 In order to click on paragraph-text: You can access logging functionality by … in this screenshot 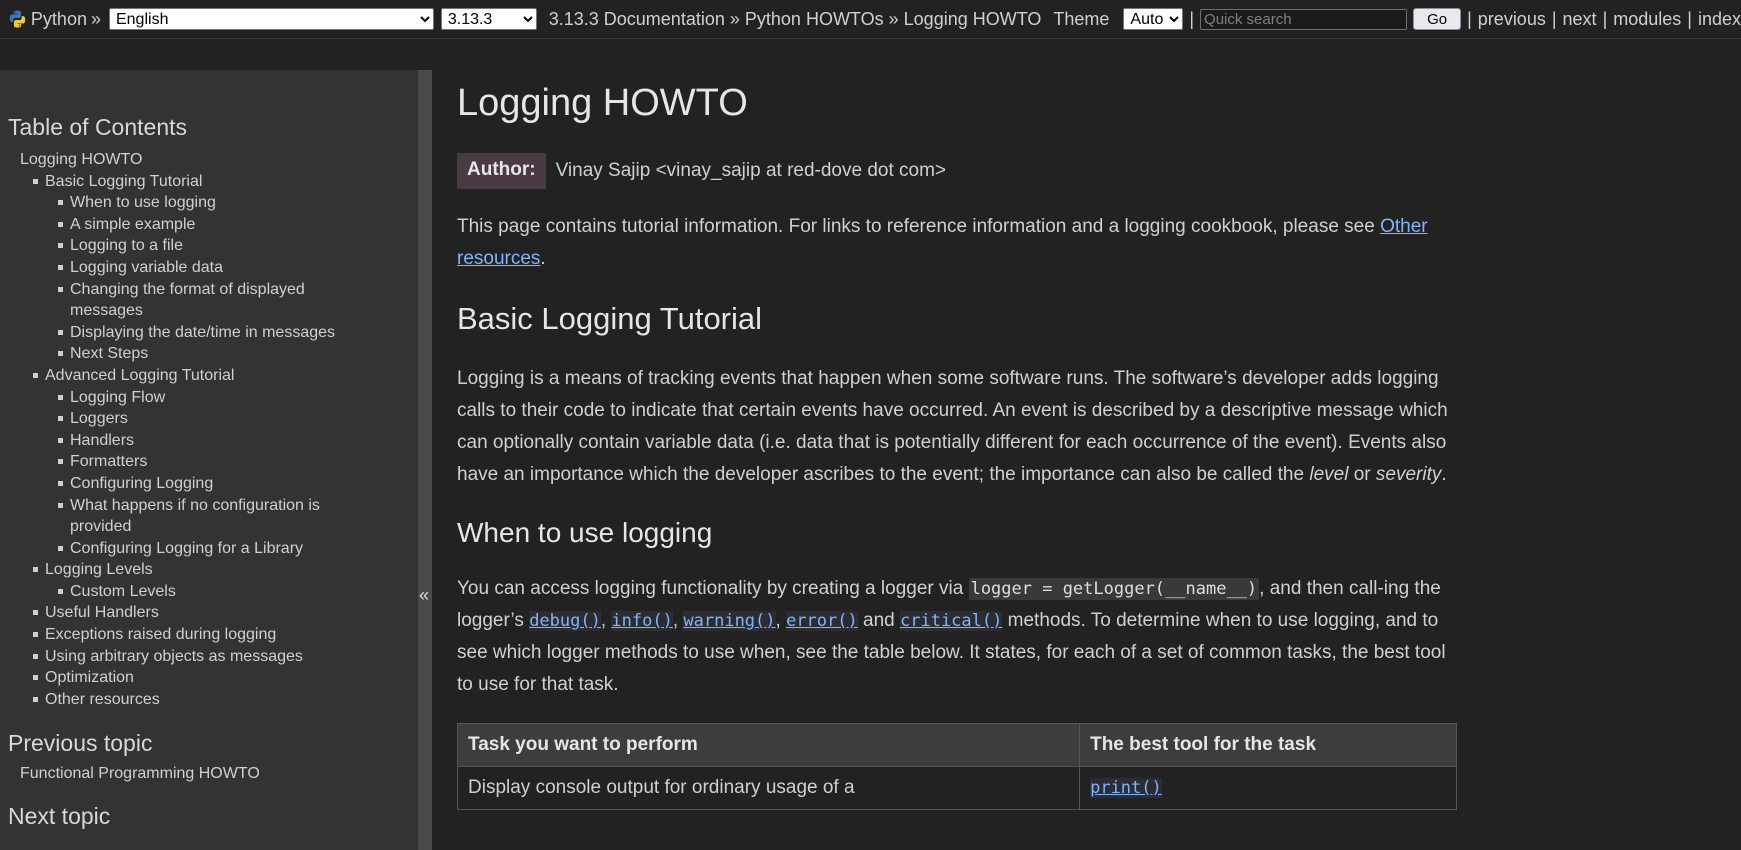, I will do `click(710, 588)`.